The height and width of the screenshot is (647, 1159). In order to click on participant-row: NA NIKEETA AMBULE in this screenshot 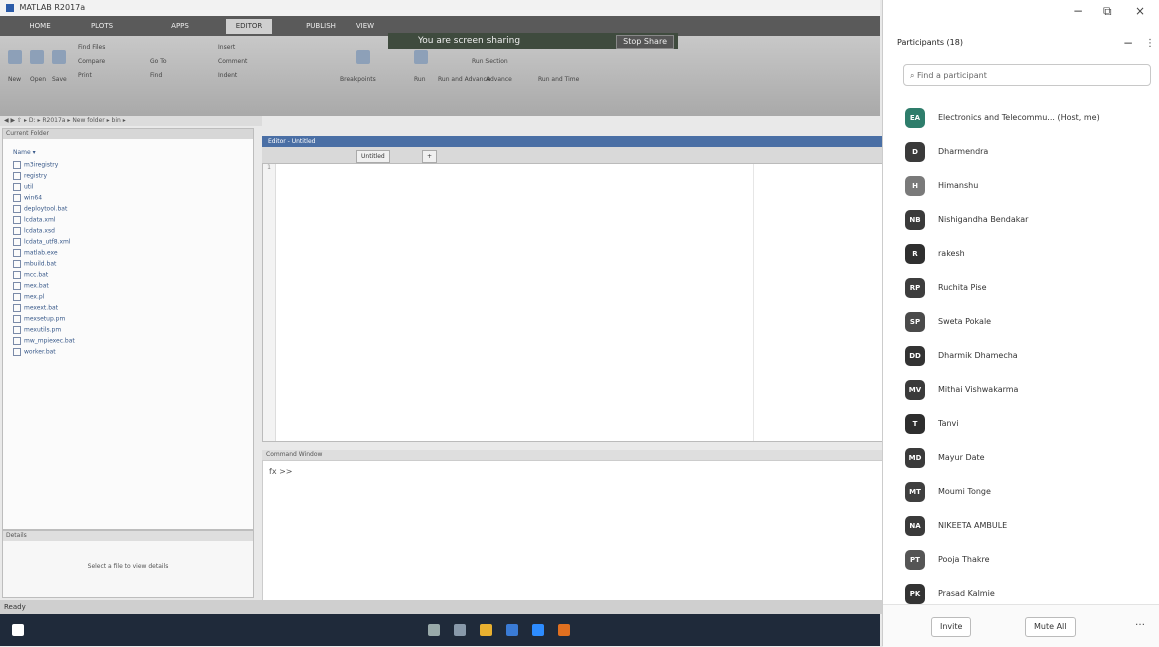, I will do `click(1030, 526)`.